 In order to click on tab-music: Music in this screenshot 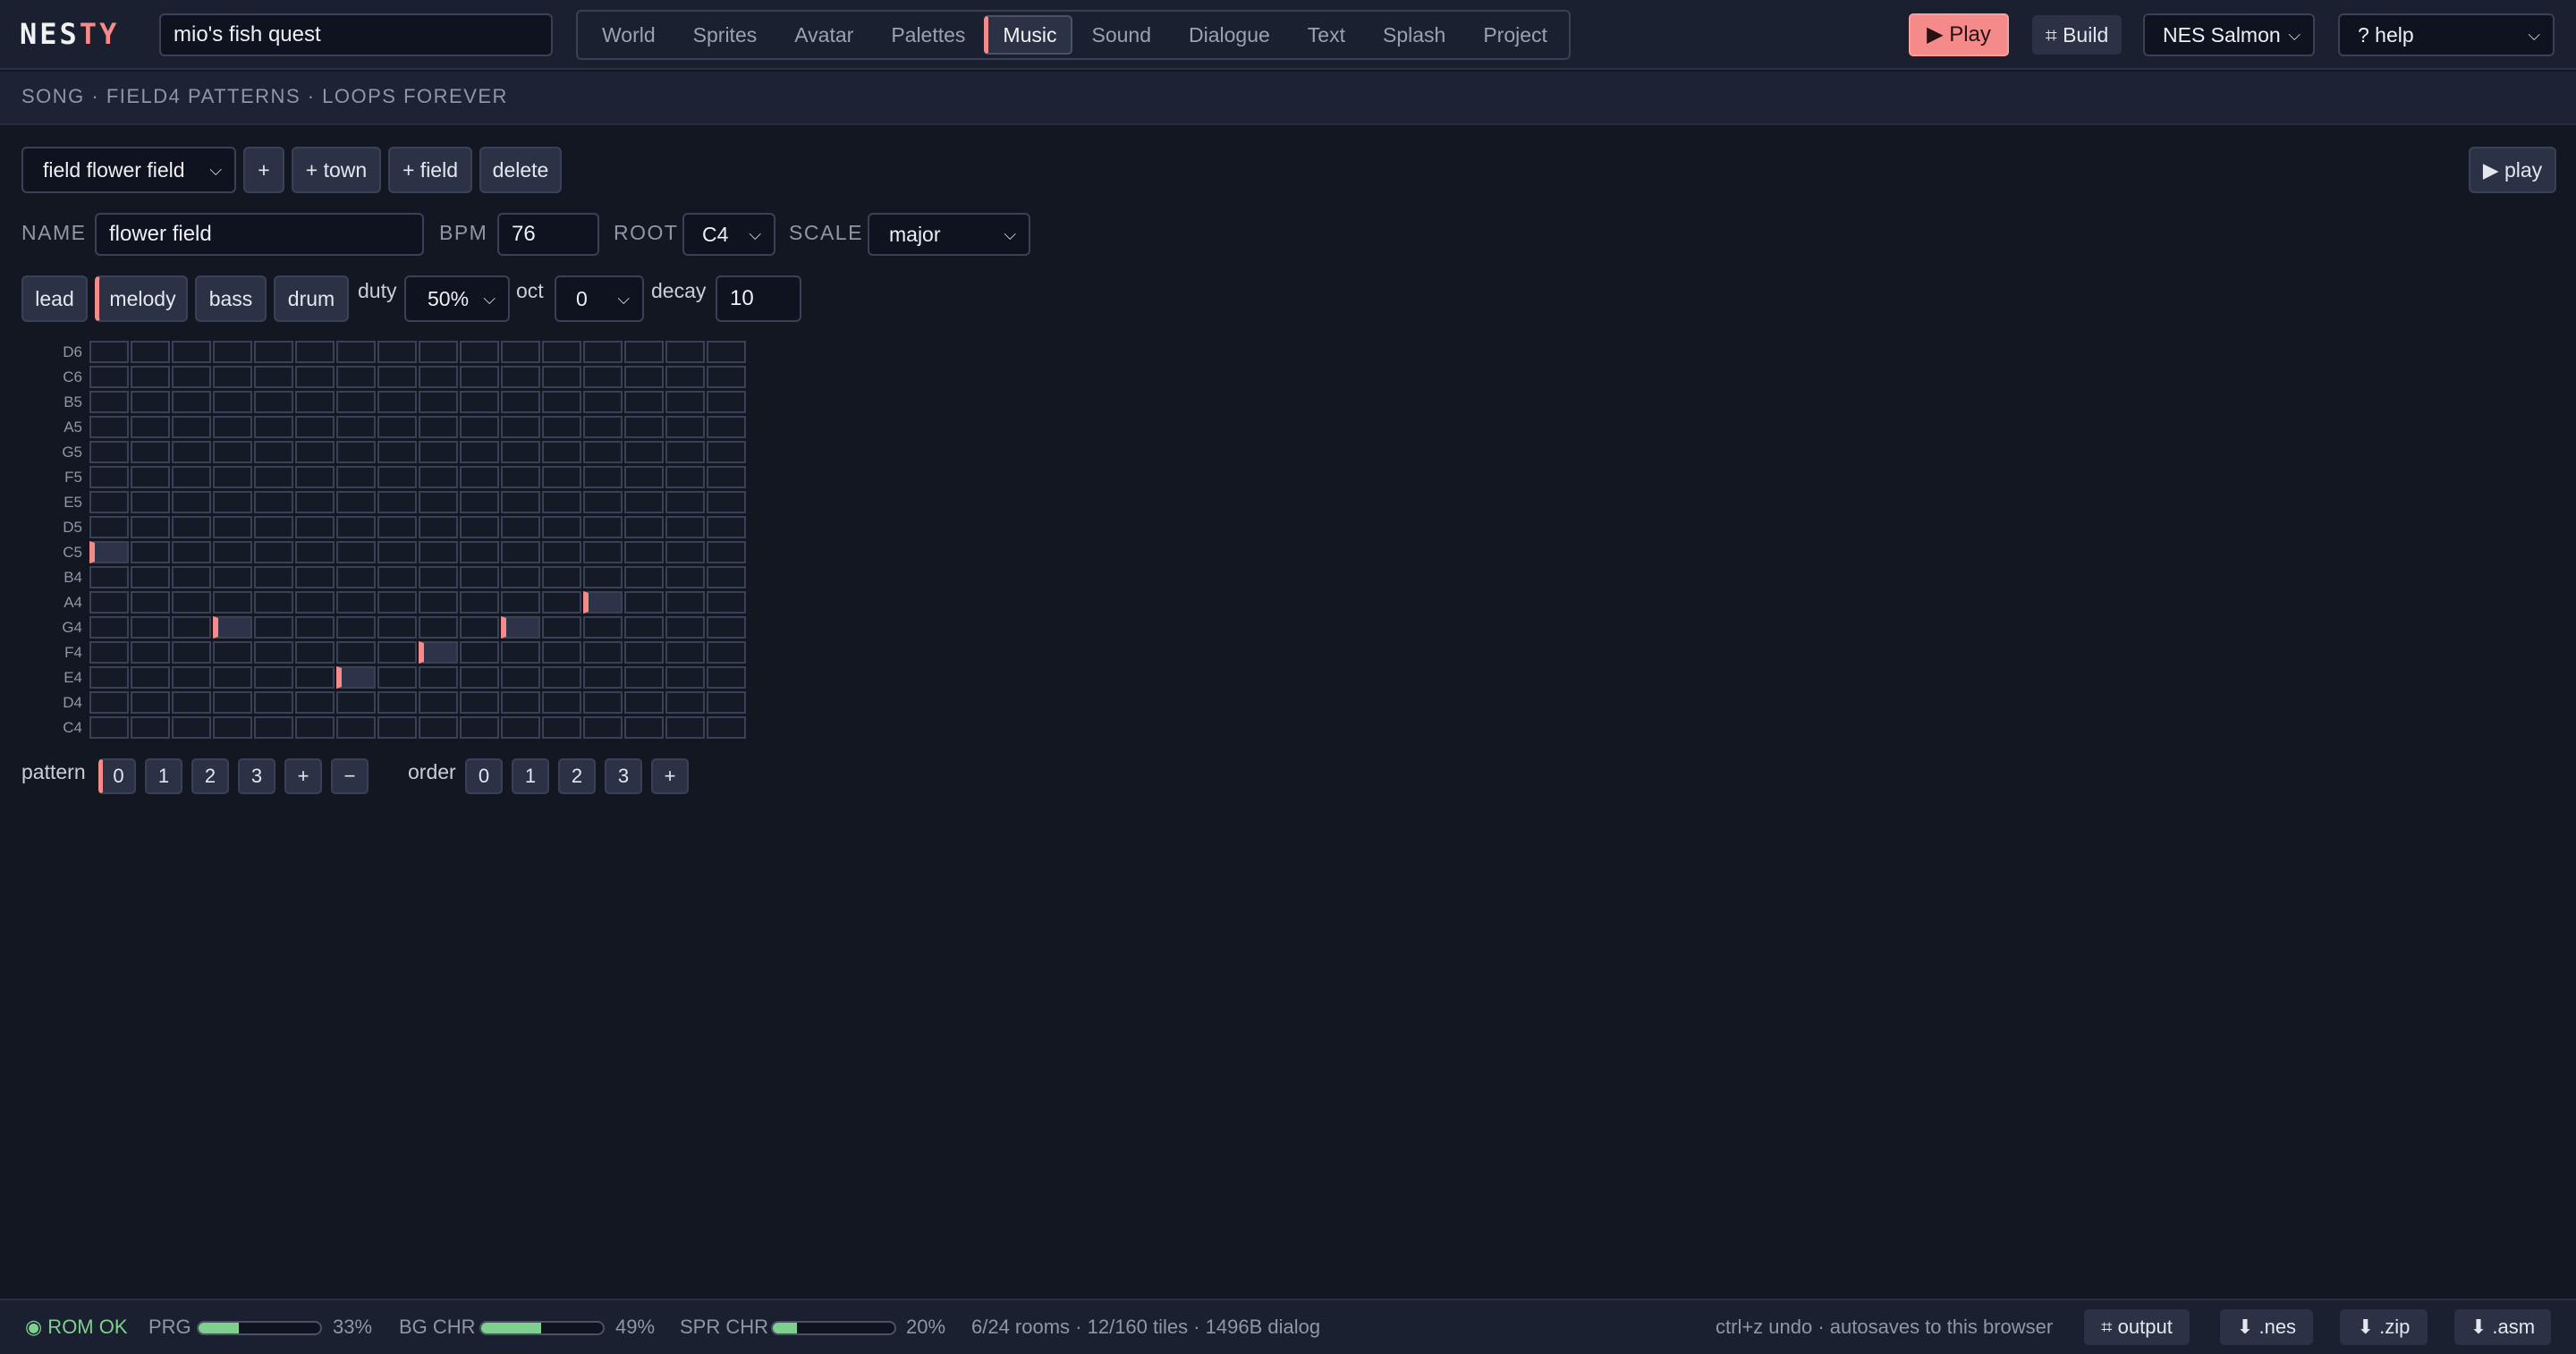, I will do `click(1028, 35)`.